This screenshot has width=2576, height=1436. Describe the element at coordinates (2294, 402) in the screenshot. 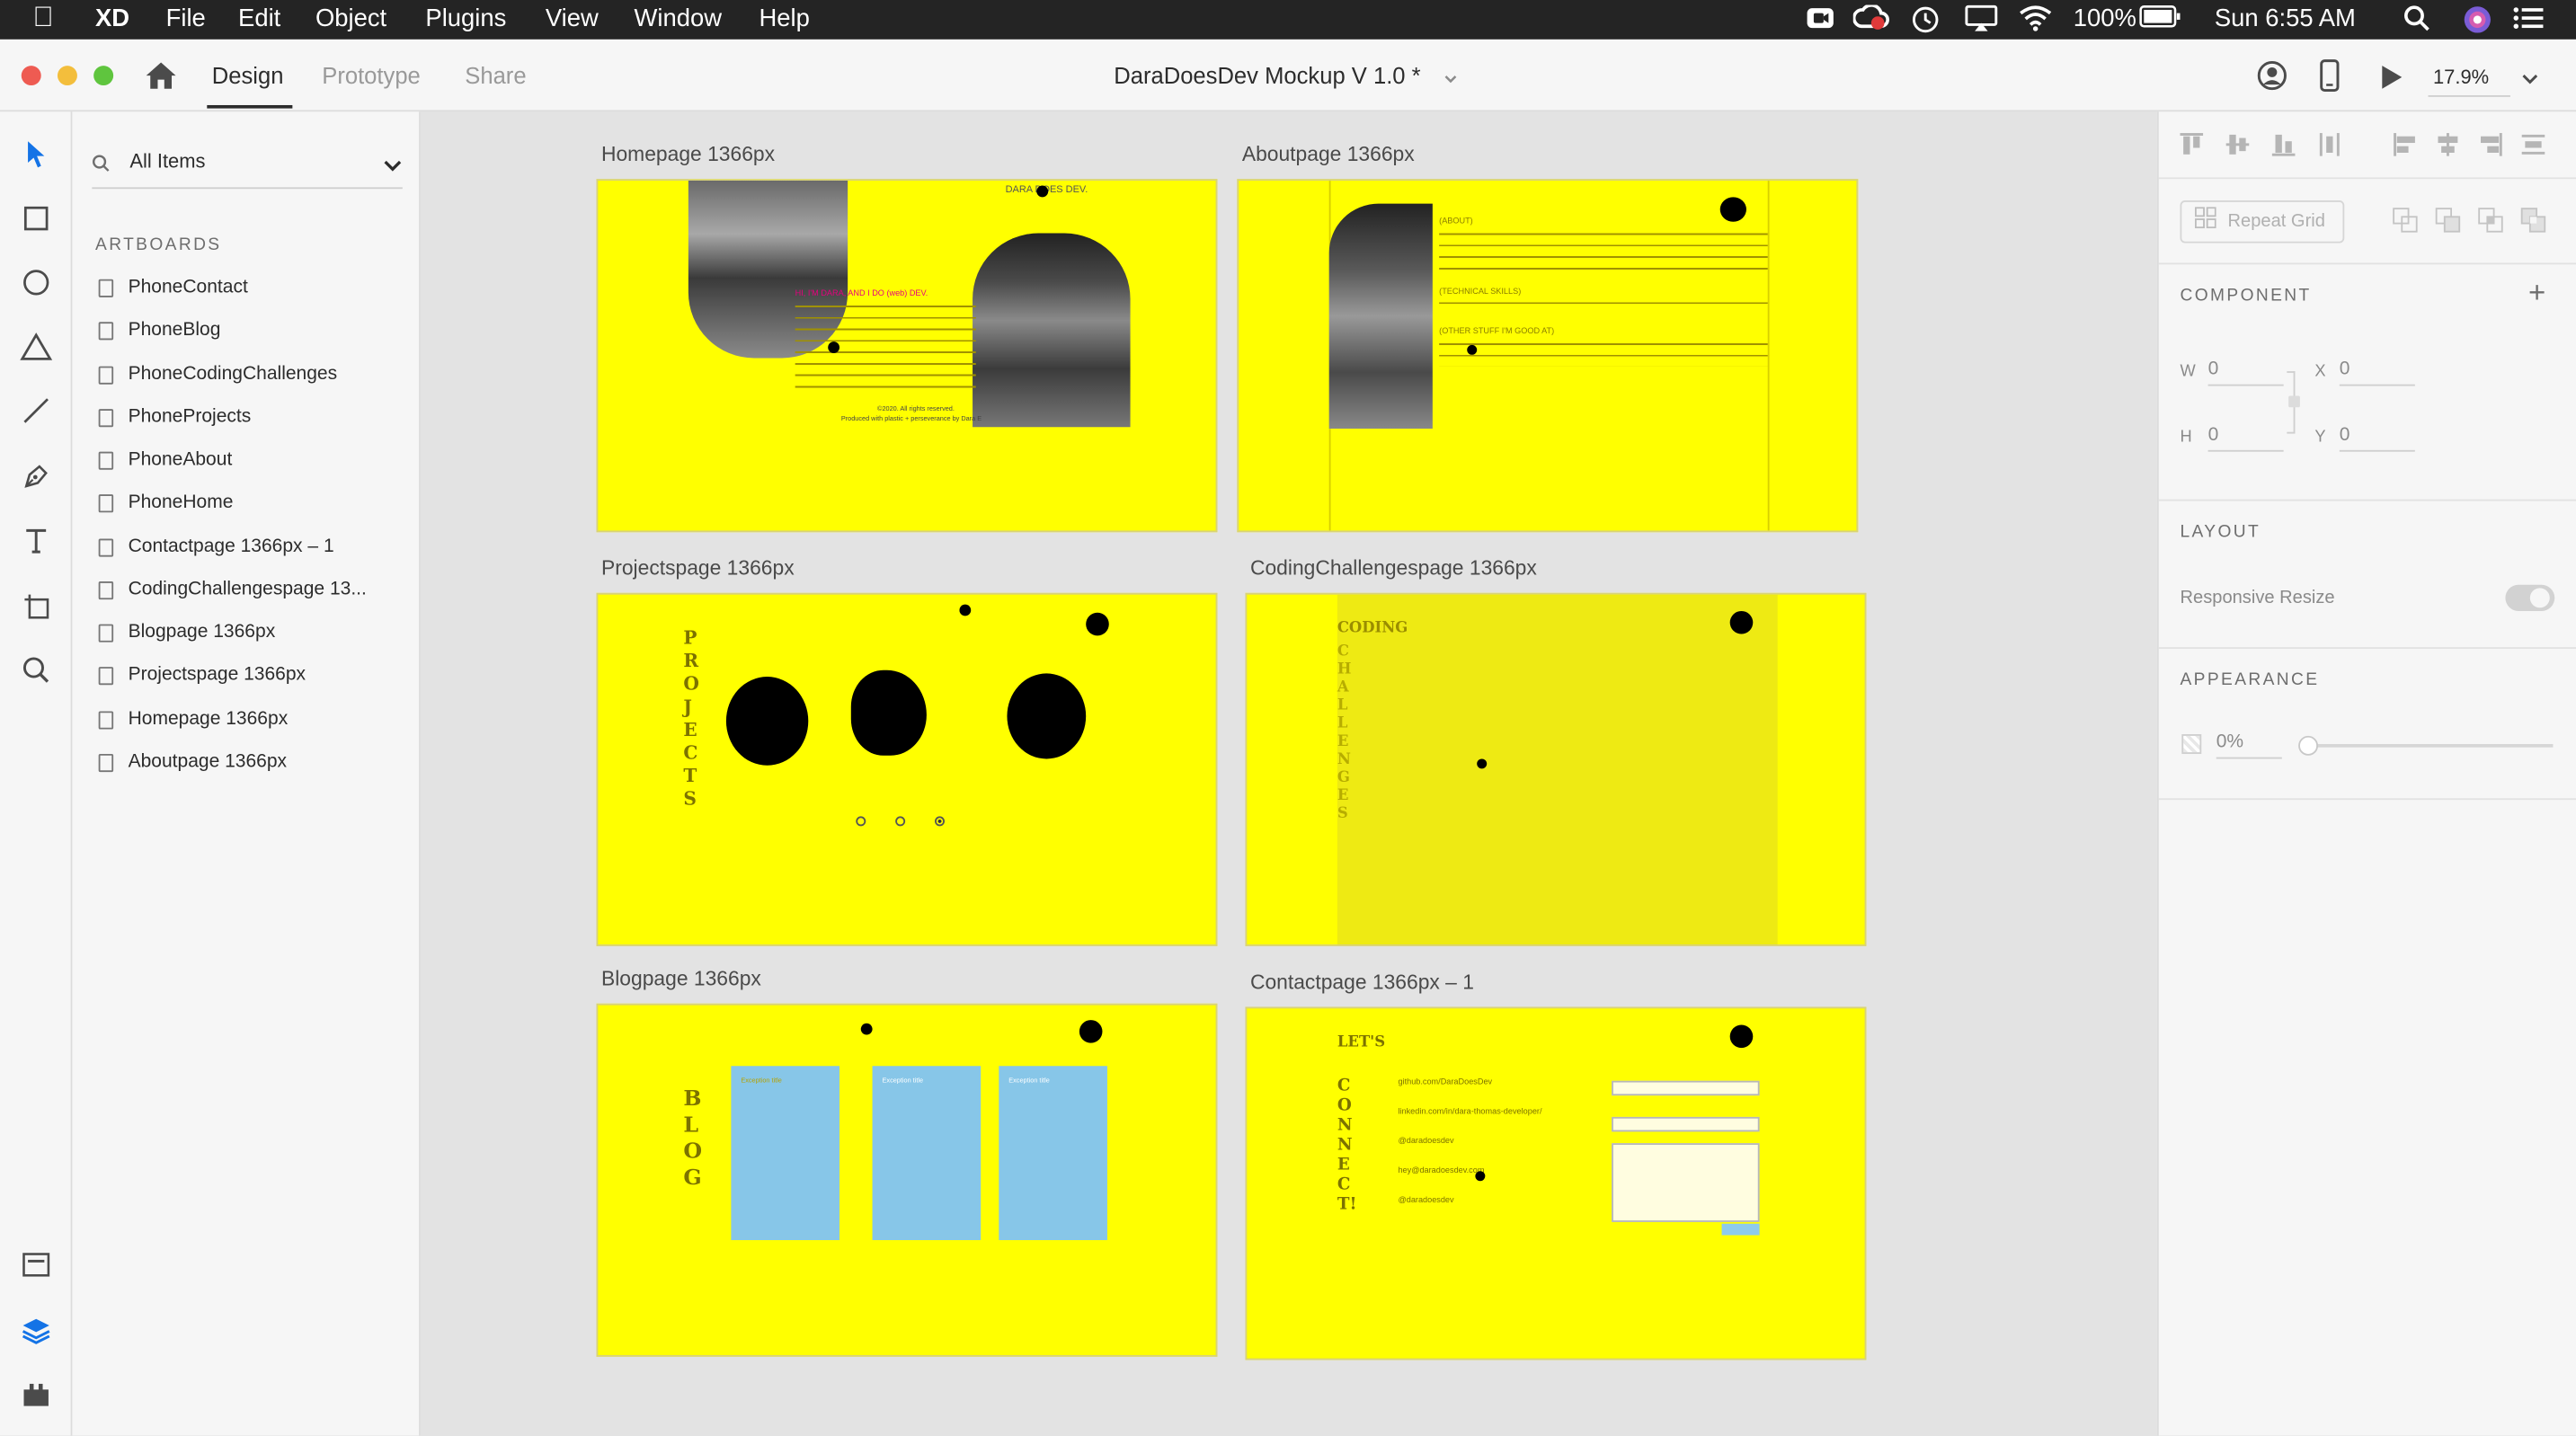

I see `lock-aspect-icon` at that location.